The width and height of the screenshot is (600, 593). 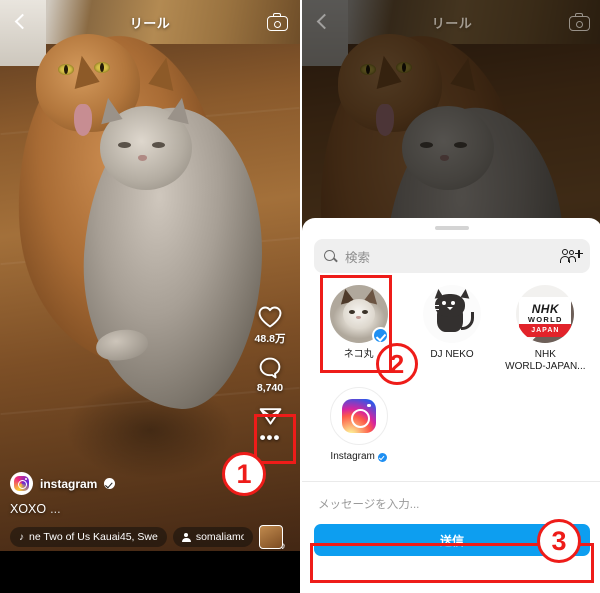 What do you see at coordinates (93, 537) in the screenshot?
I see `music-title: ne Two of Us Kauai45, Swe` at bounding box center [93, 537].